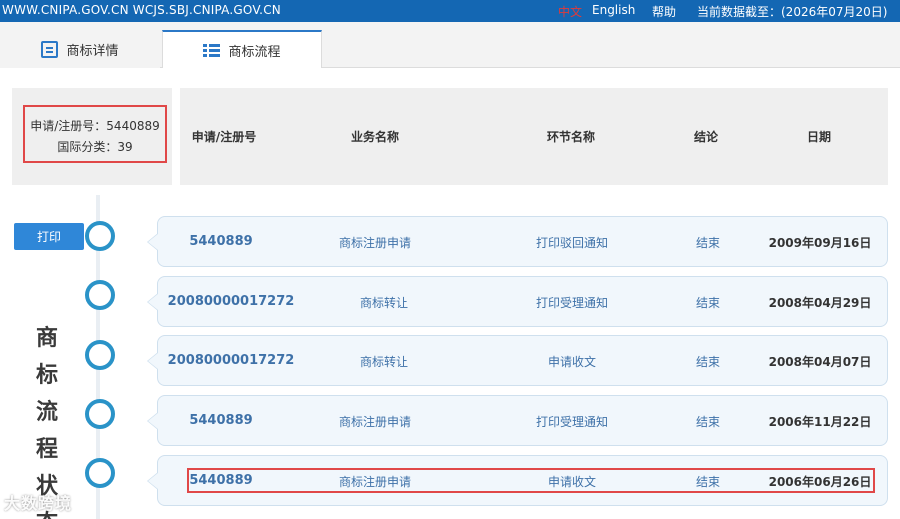 This screenshot has height=519, width=900. Describe the element at coordinates (224, 137) in the screenshot. I see `col-header-reg: 申请/注册号` at that location.